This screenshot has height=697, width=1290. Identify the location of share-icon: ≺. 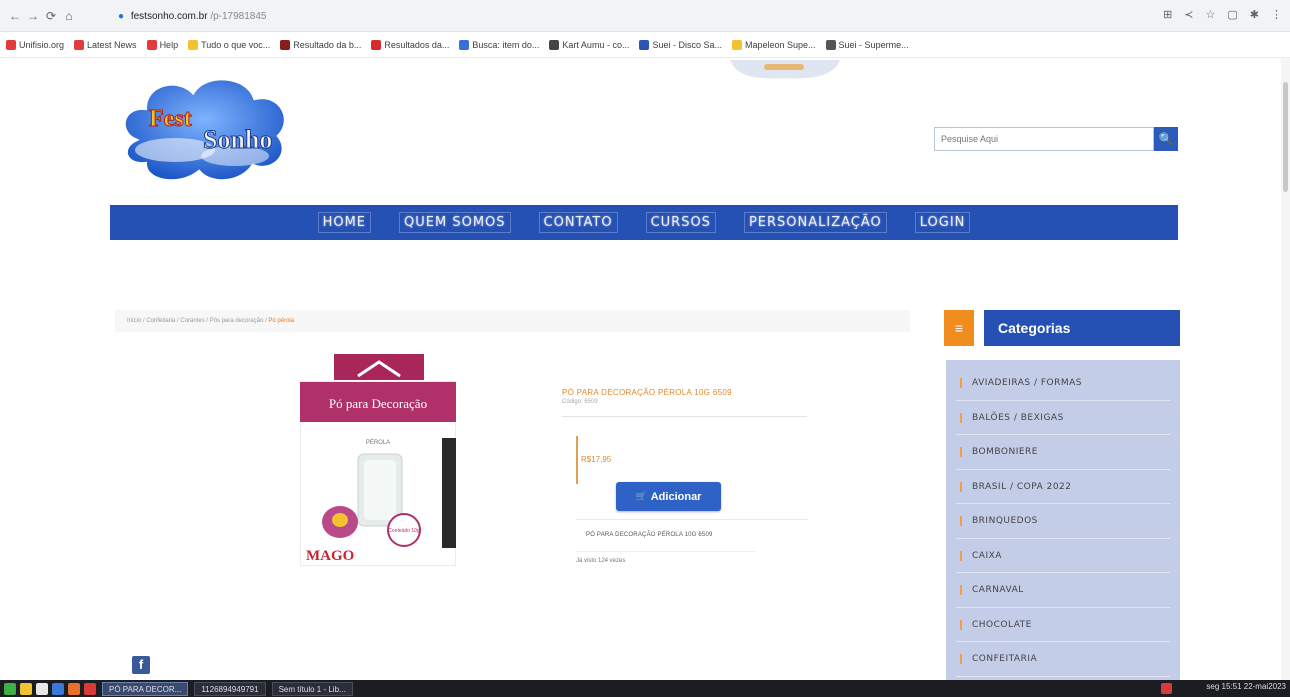
(1188, 16).